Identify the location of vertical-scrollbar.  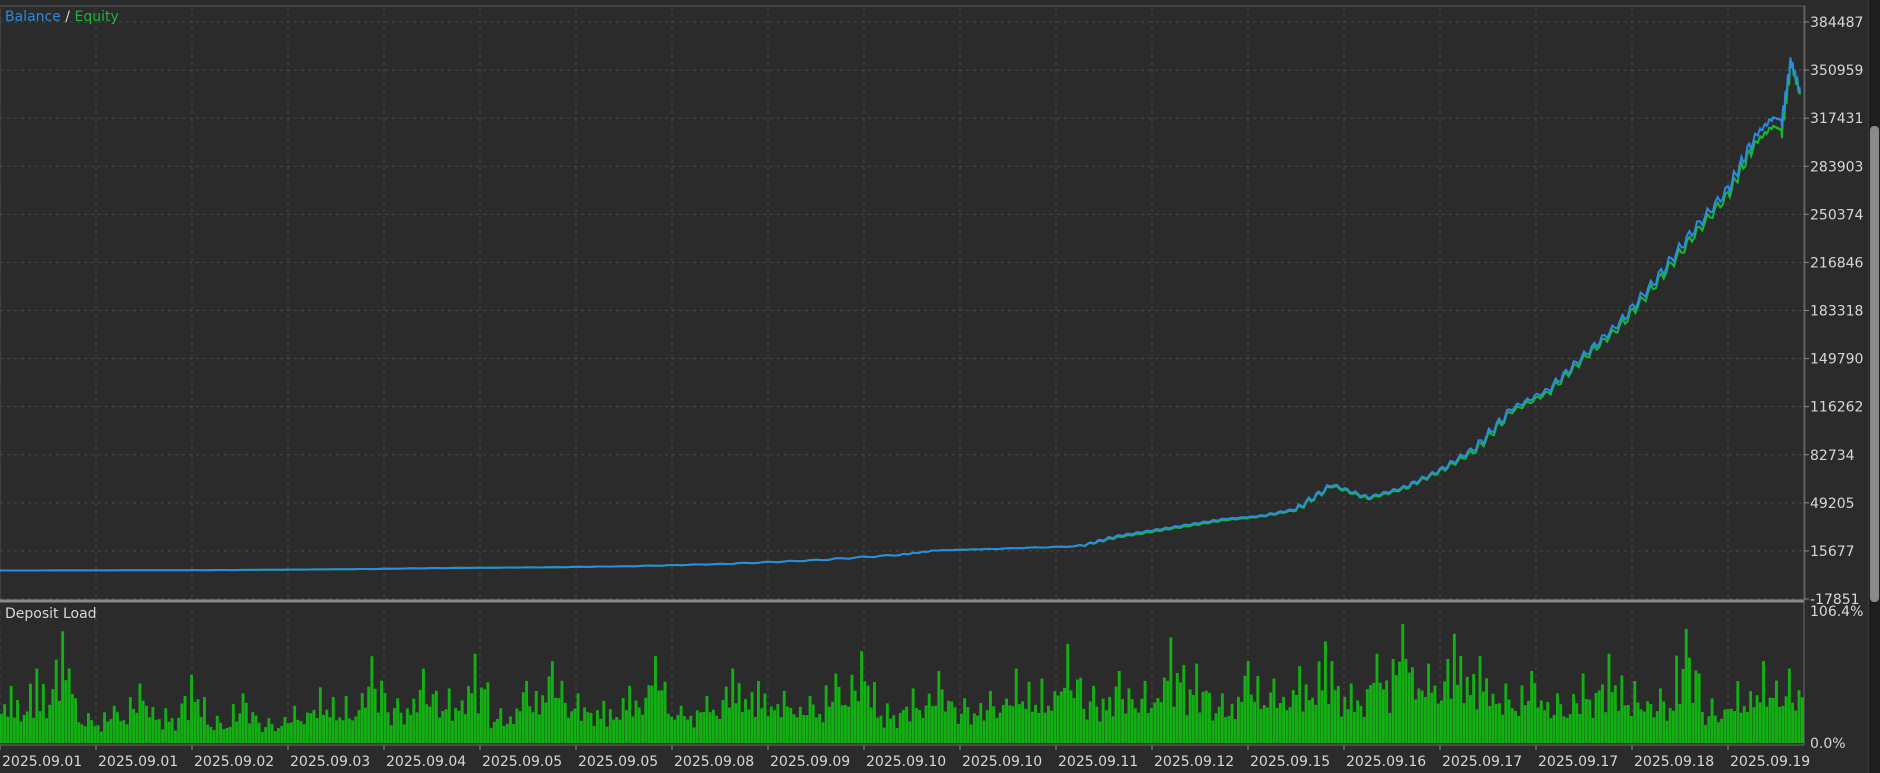
(1874, 386).